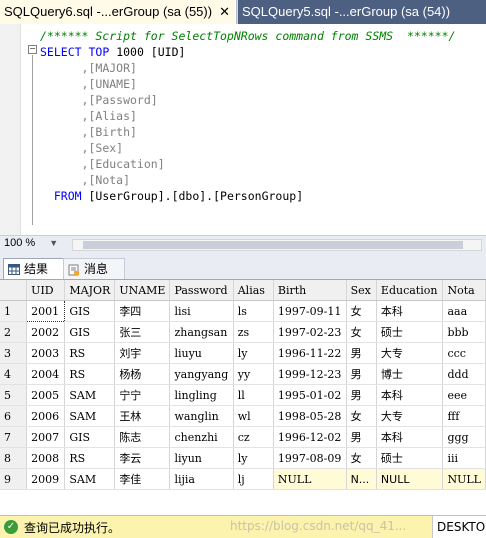  Describe the element at coordinates (310, 311) in the screenshot. I see `table-cell: 1997-09-11` at that location.